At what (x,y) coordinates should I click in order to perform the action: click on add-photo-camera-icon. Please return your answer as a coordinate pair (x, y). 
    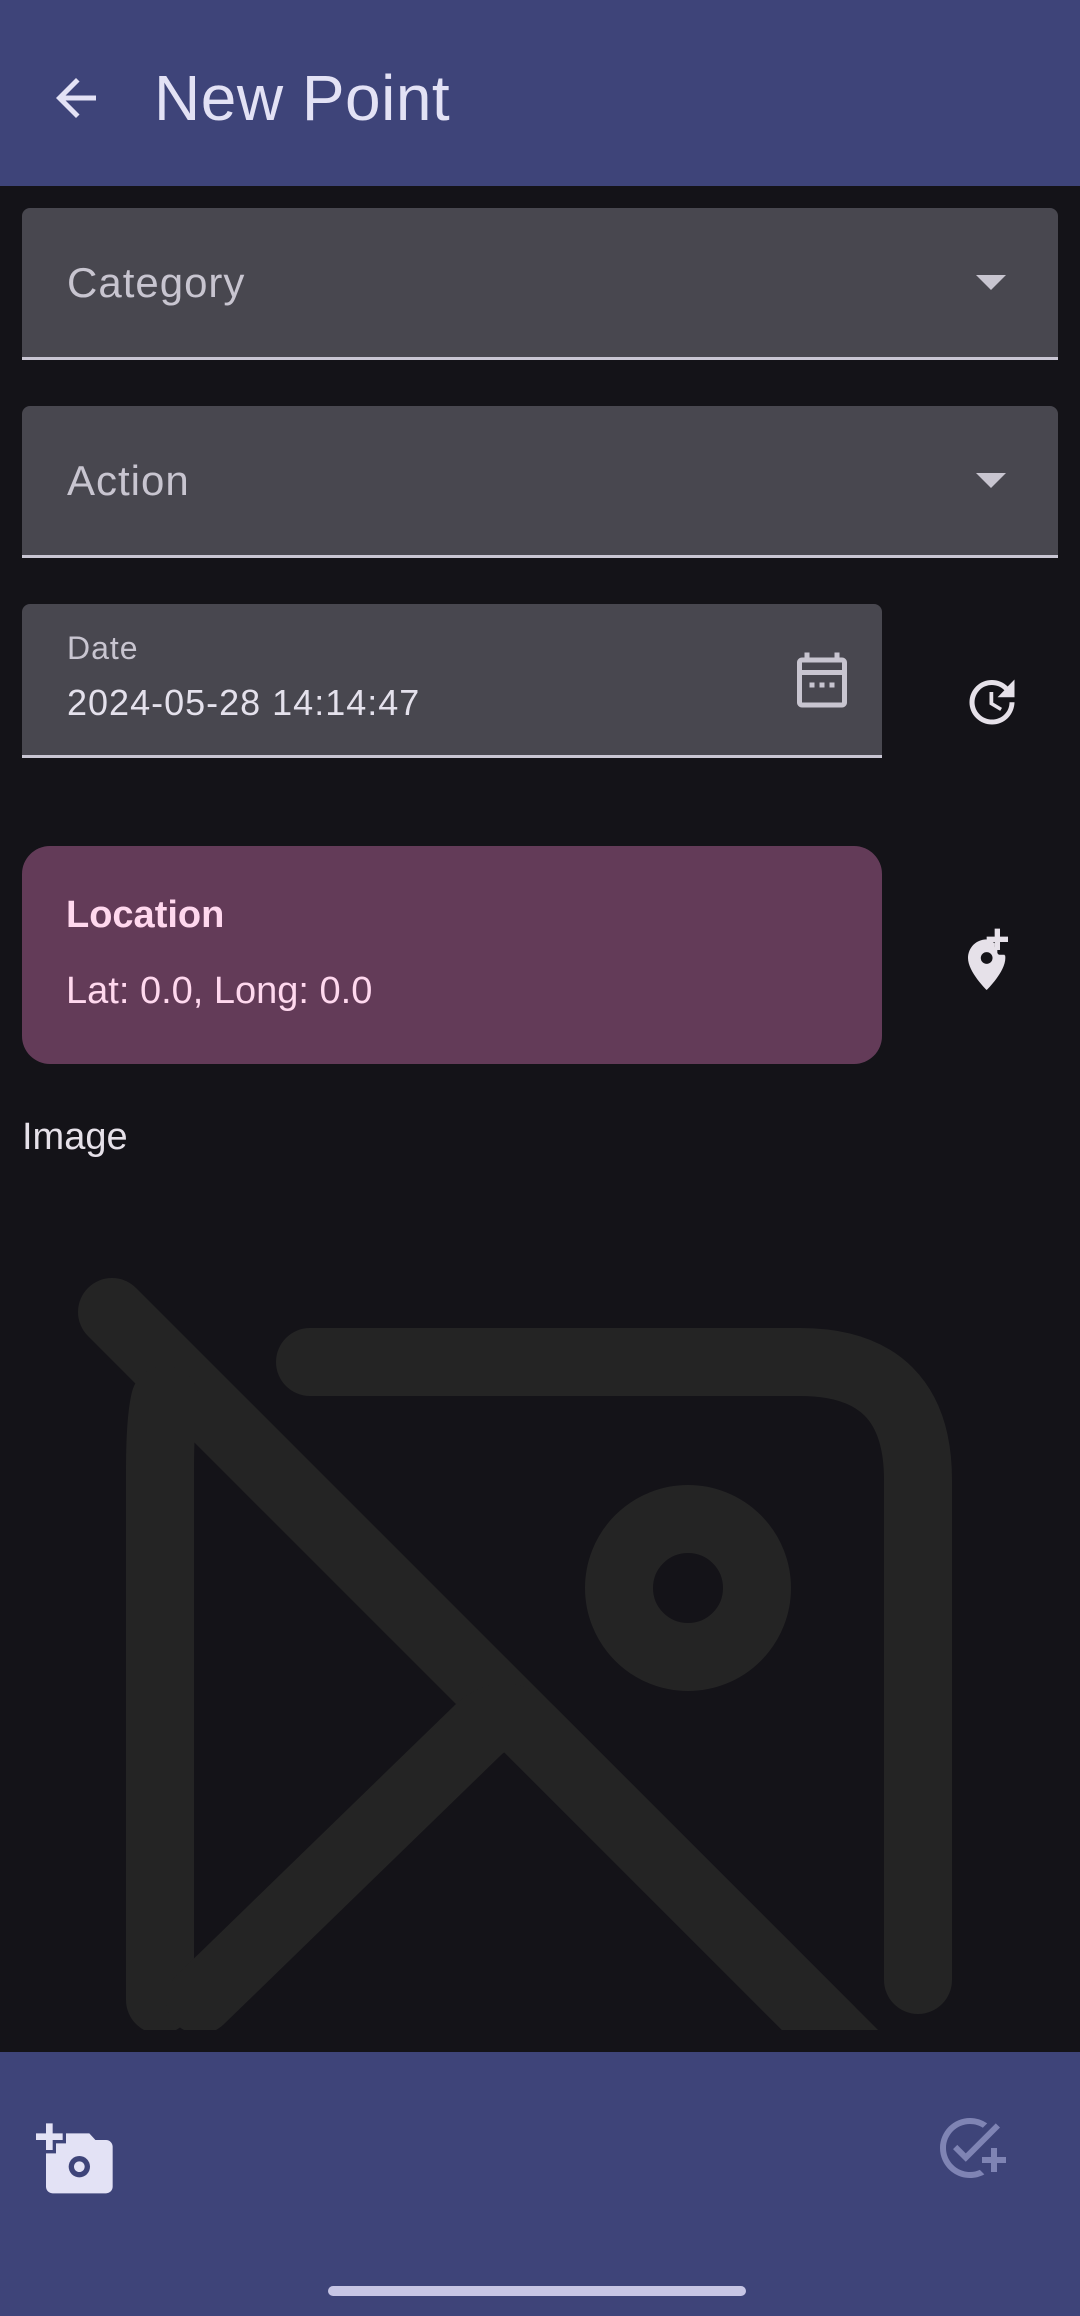
    Looking at the image, I should click on (74, 2158).